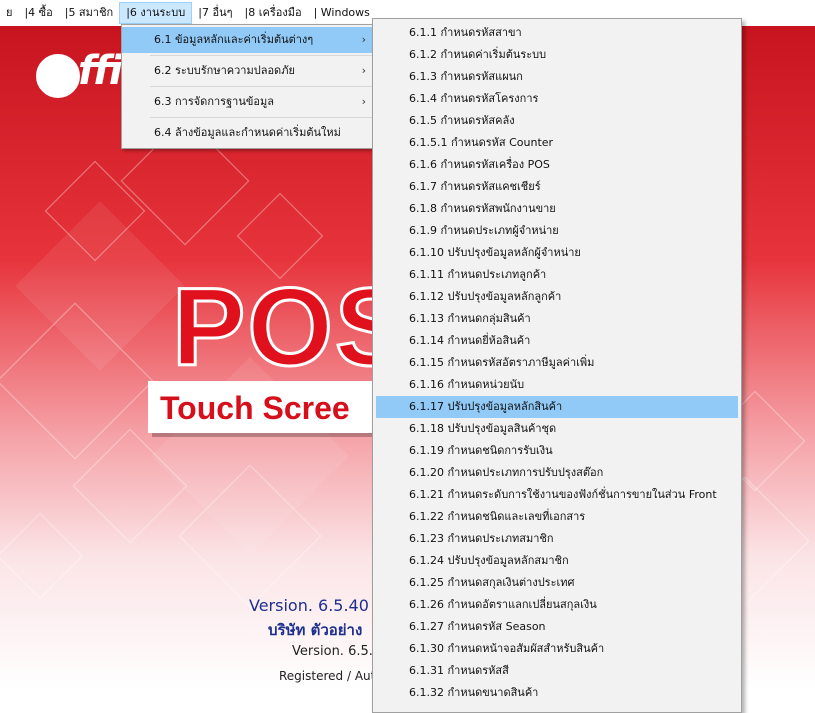 This screenshot has width=815, height=713. Describe the element at coordinates (557, 209) in the screenshot. I see `submenu-item: 6.1.8 กำหนดรหัสพนักงานขาย` at that location.